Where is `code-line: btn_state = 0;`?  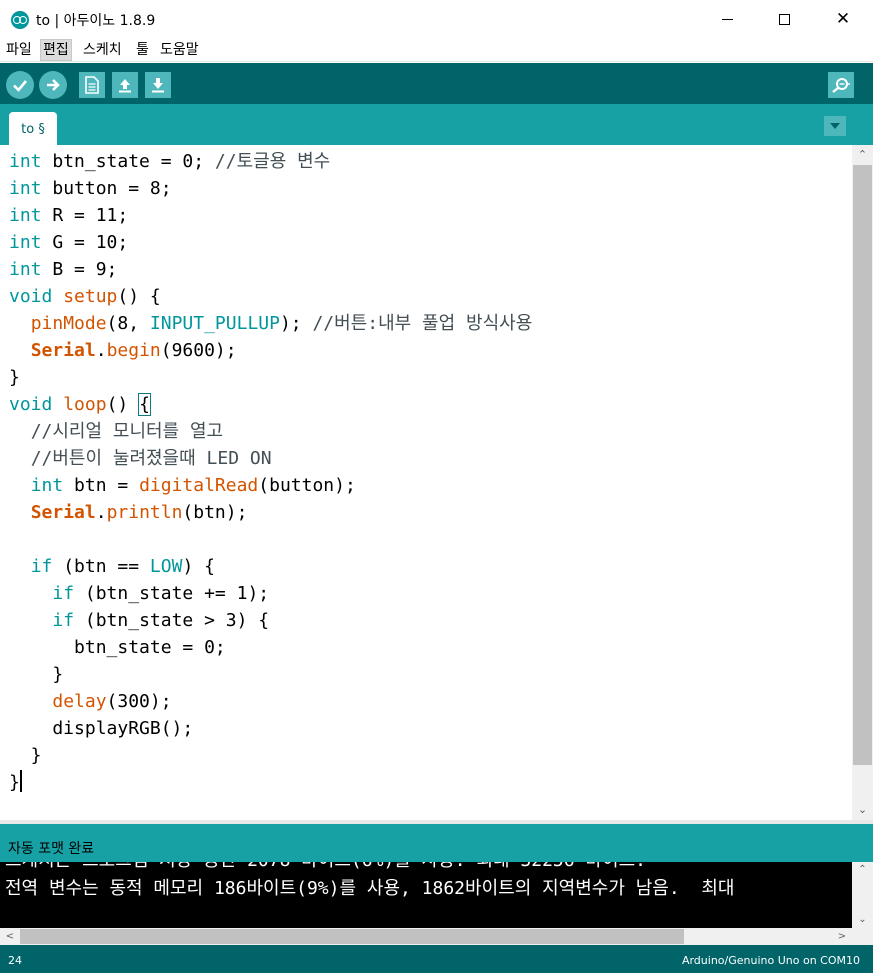
code-line: btn_state = 0; is located at coordinates (270, 647).